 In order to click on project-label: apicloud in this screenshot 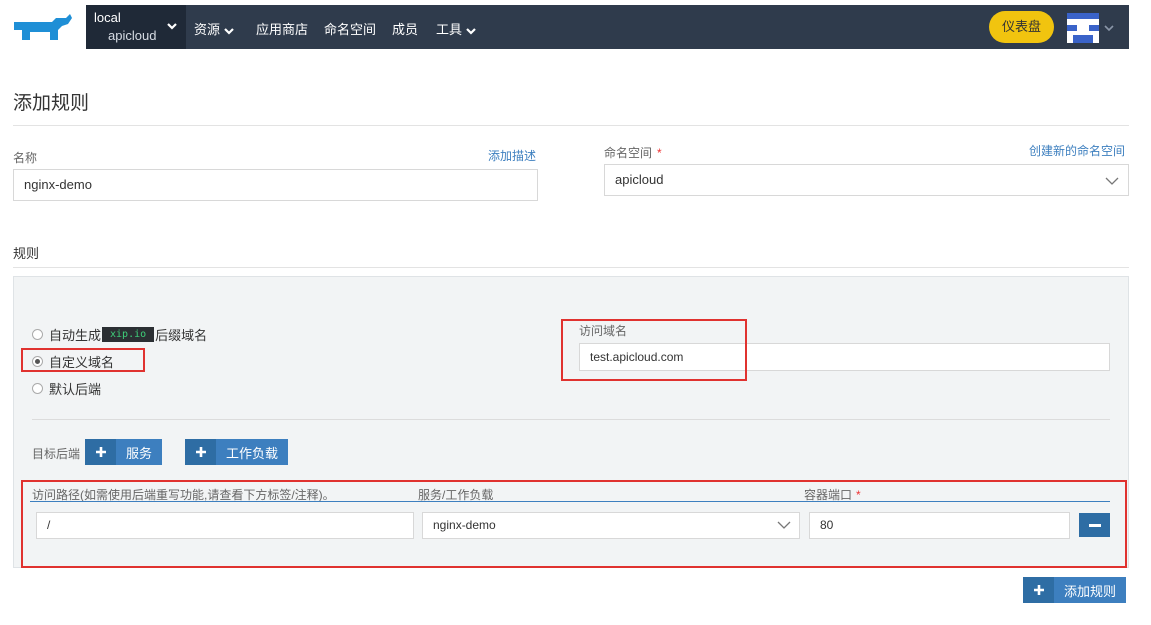, I will do `click(132, 35)`.